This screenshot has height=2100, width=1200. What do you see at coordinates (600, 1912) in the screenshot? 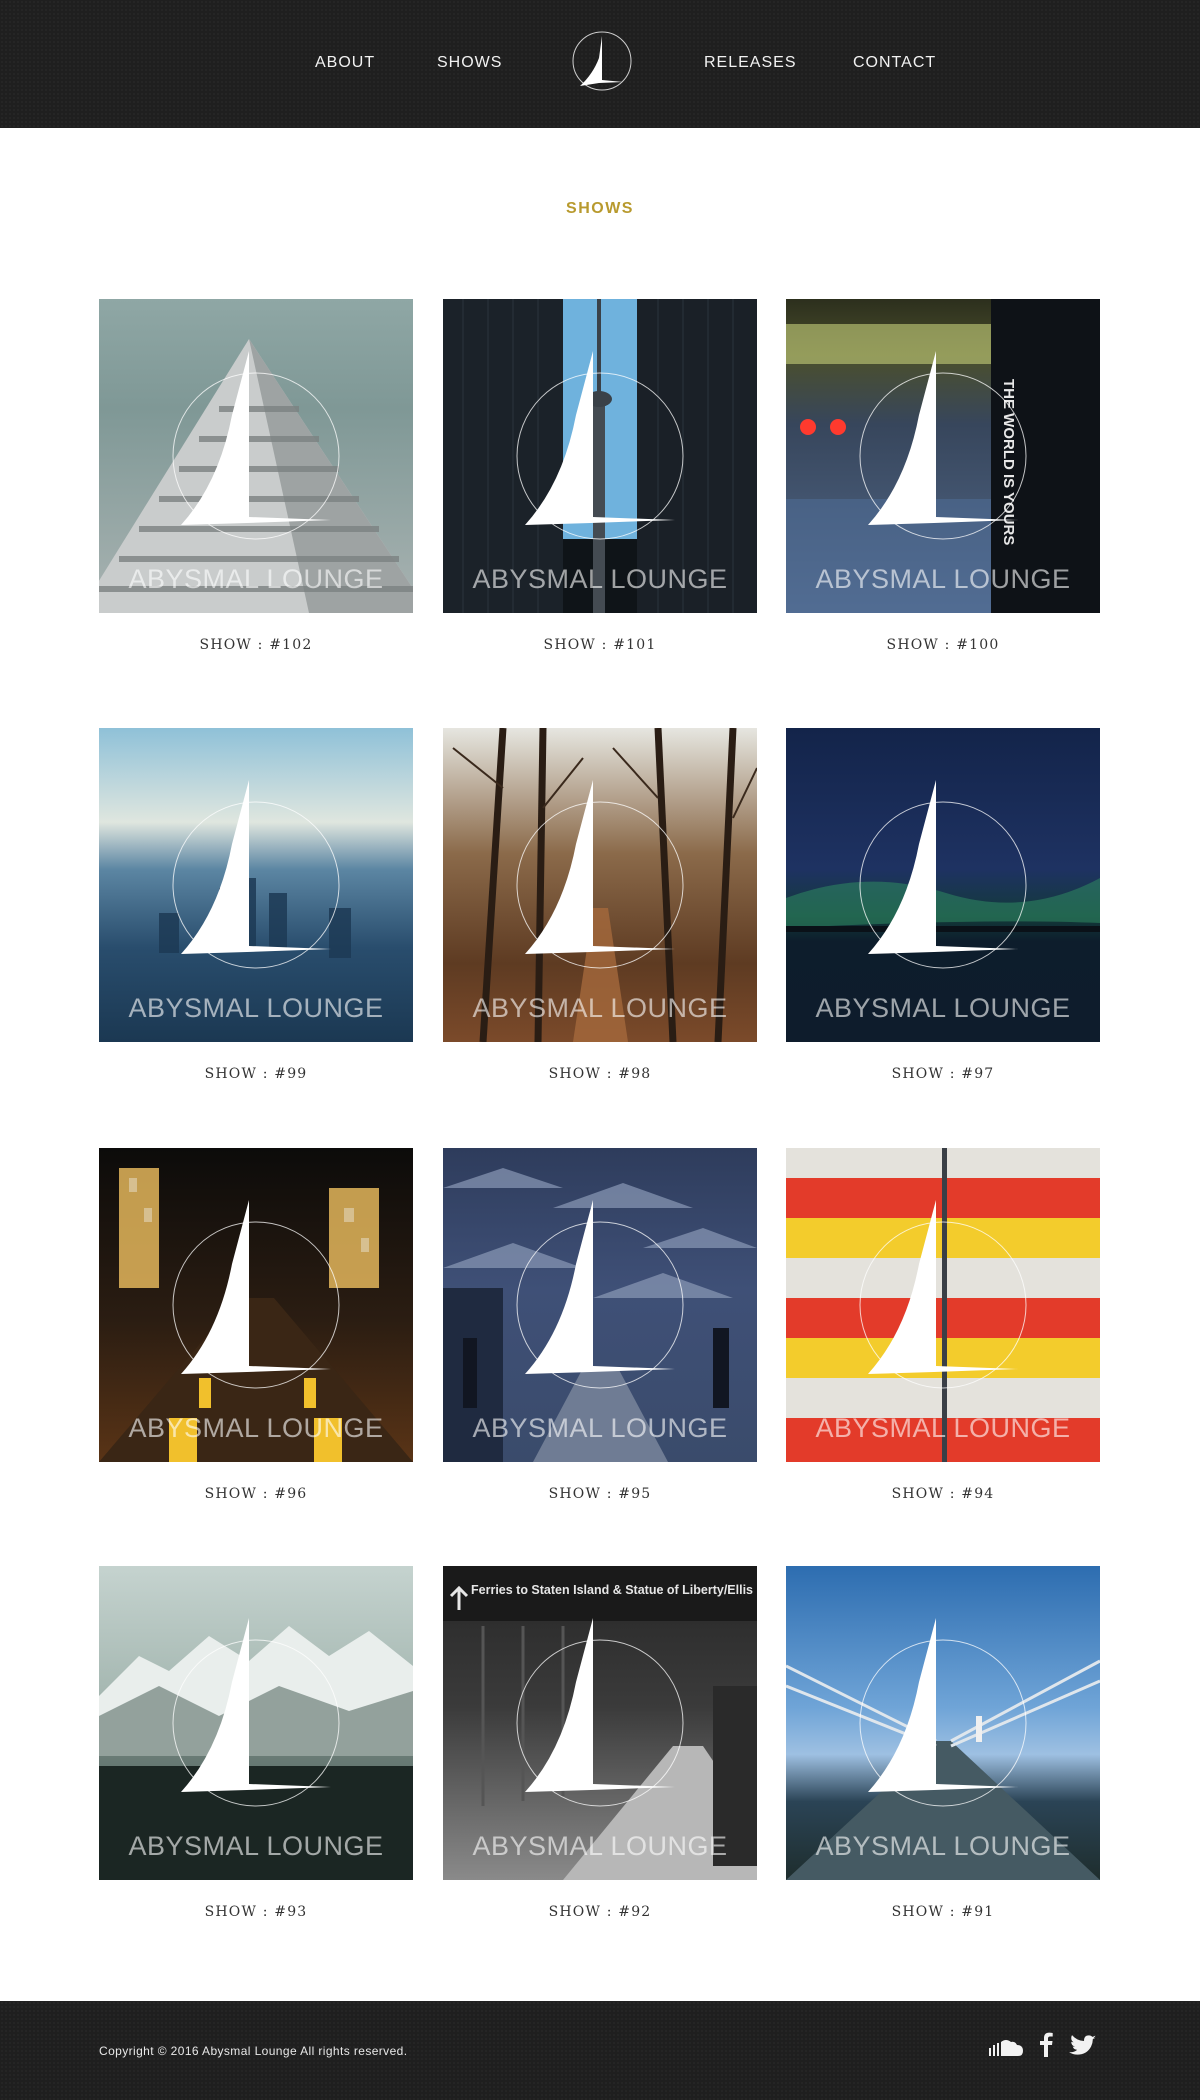
I see `show-label: SHOW : #92` at bounding box center [600, 1912].